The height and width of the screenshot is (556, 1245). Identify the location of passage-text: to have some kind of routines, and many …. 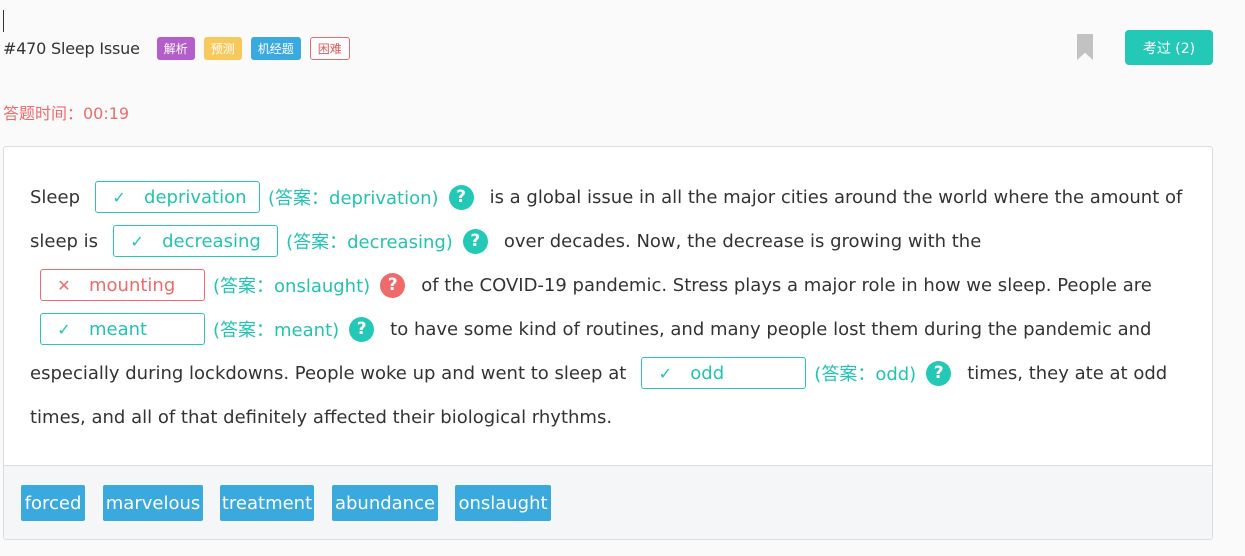
(771, 329).